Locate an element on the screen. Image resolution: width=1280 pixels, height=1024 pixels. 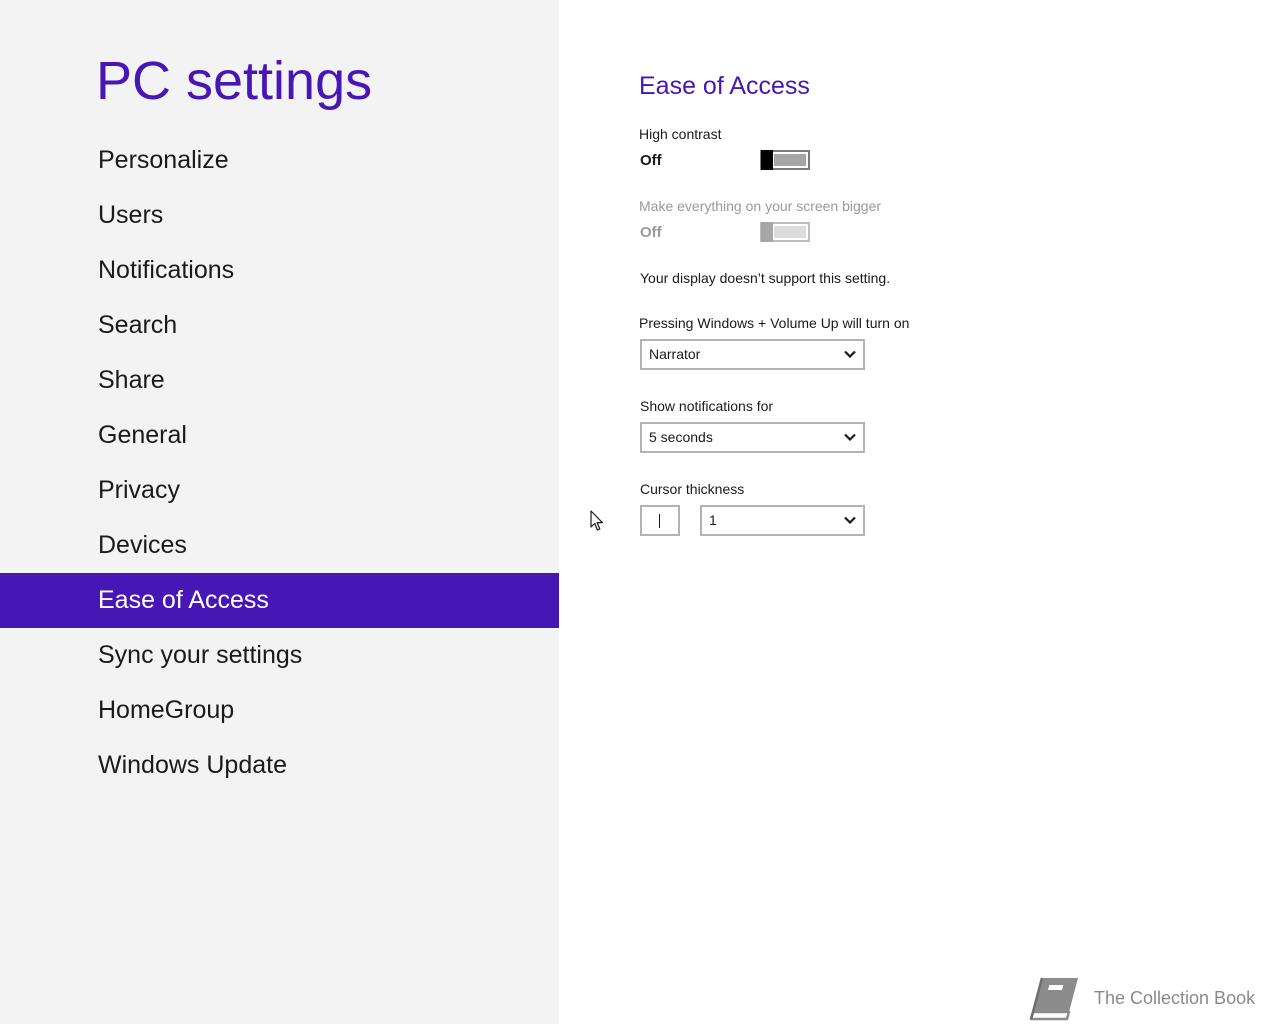
nav-item-notifications: Notifications is located at coordinates (279, 270).